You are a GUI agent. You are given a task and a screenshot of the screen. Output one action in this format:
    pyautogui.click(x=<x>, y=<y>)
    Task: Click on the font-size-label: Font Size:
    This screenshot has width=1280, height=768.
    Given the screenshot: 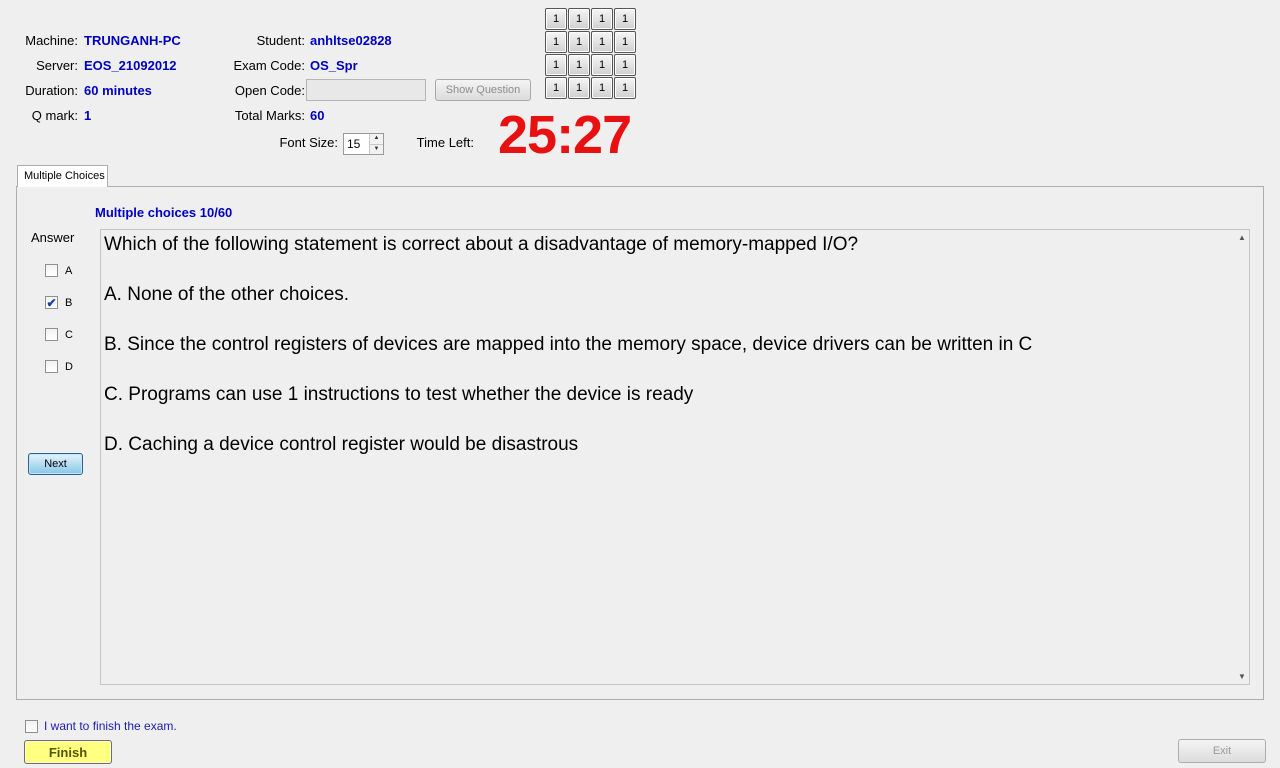 What is the action you would take?
    pyautogui.click(x=308, y=142)
    